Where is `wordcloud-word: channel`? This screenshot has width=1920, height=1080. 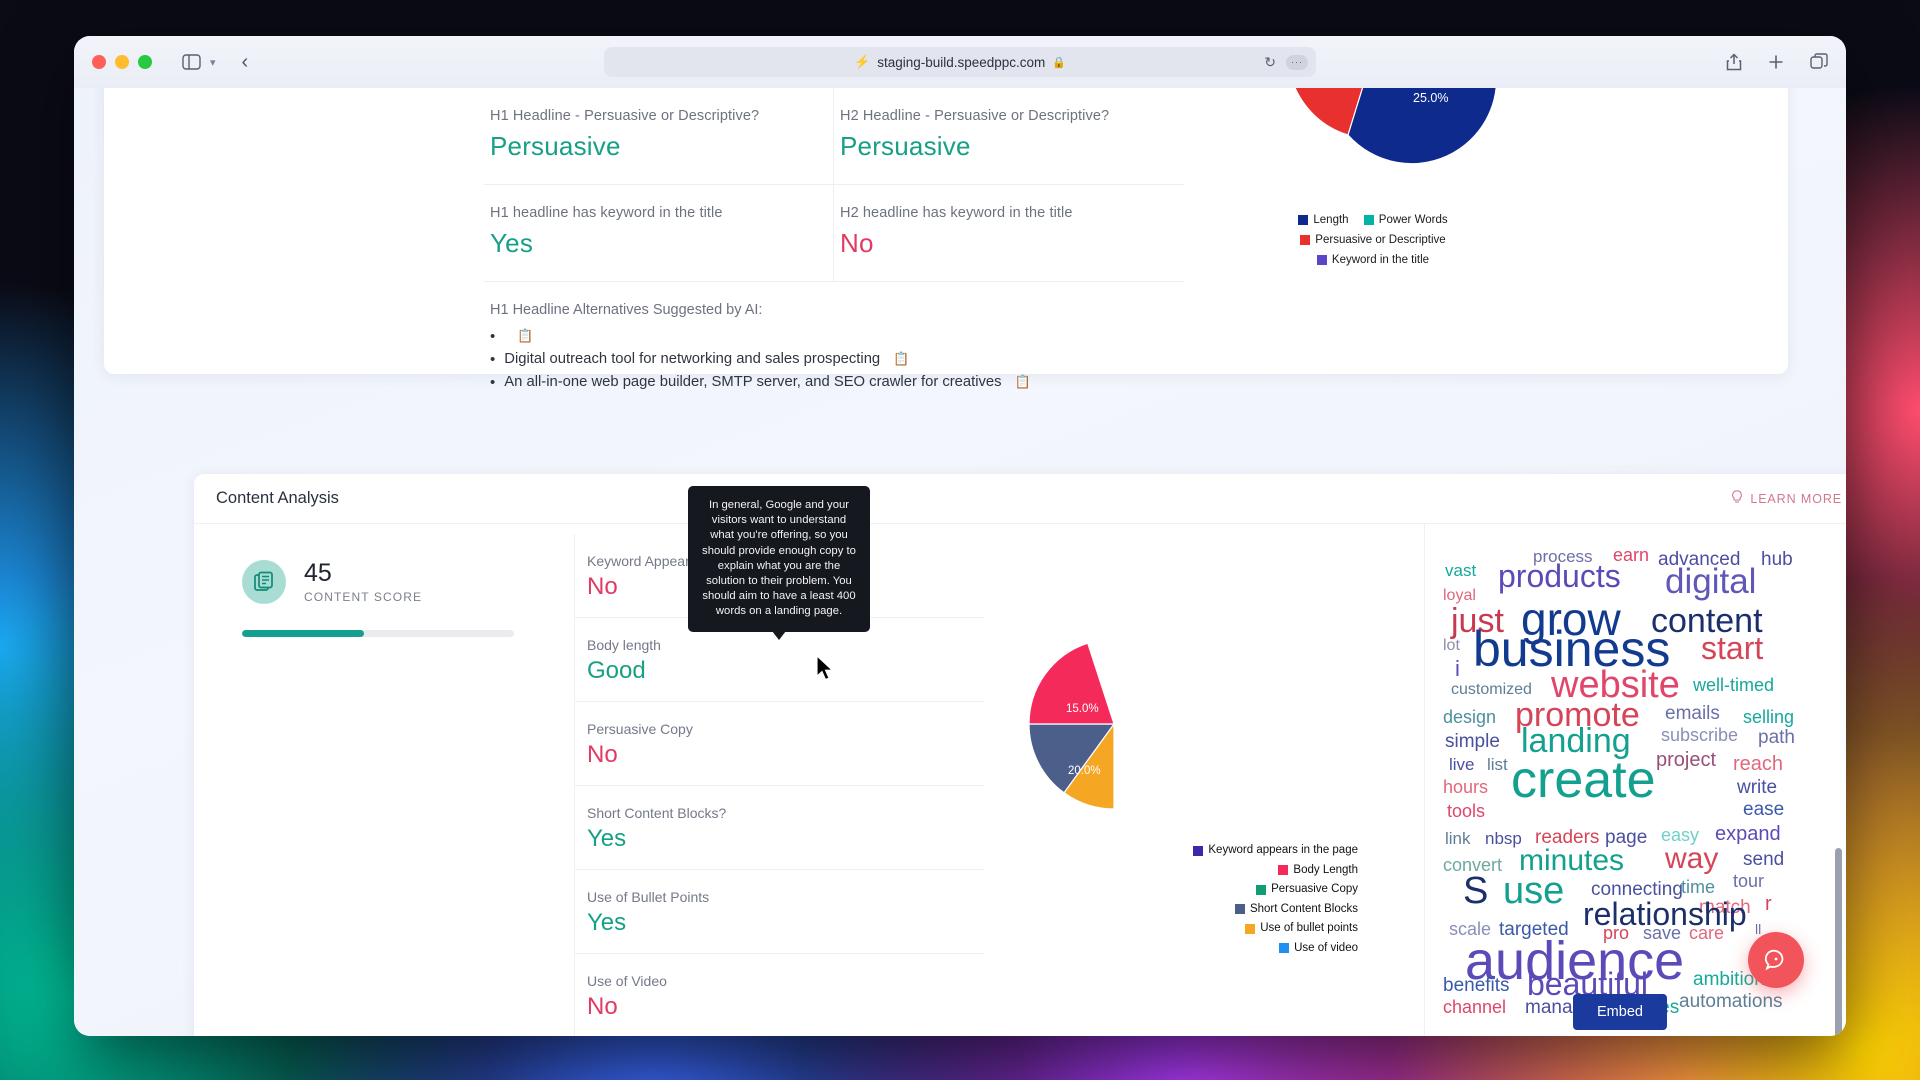 wordcloud-word: channel is located at coordinates (1475, 1007).